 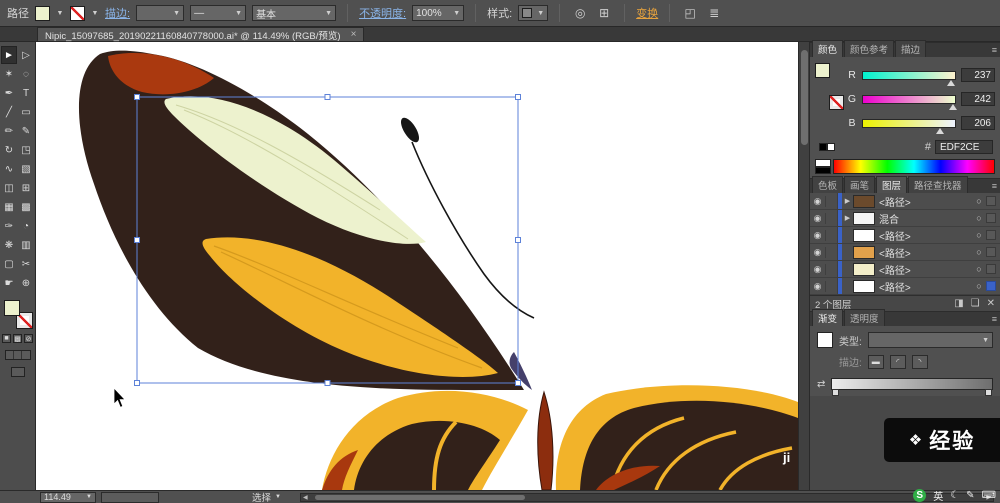 I want to click on ime-keyboard-icon: ⌨, so click(x=989, y=495).